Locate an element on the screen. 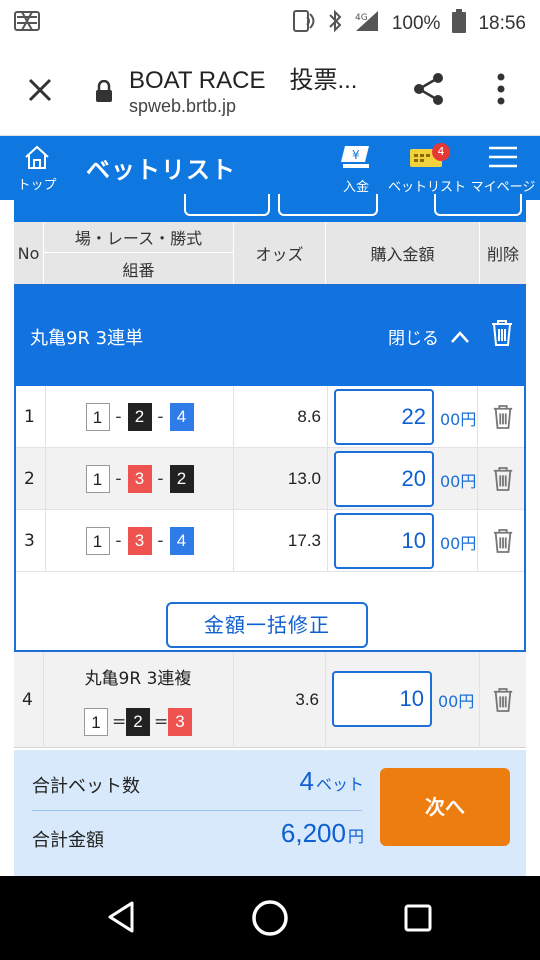  betlist-button: 4 ベットリスト is located at coordinates (427, 169).